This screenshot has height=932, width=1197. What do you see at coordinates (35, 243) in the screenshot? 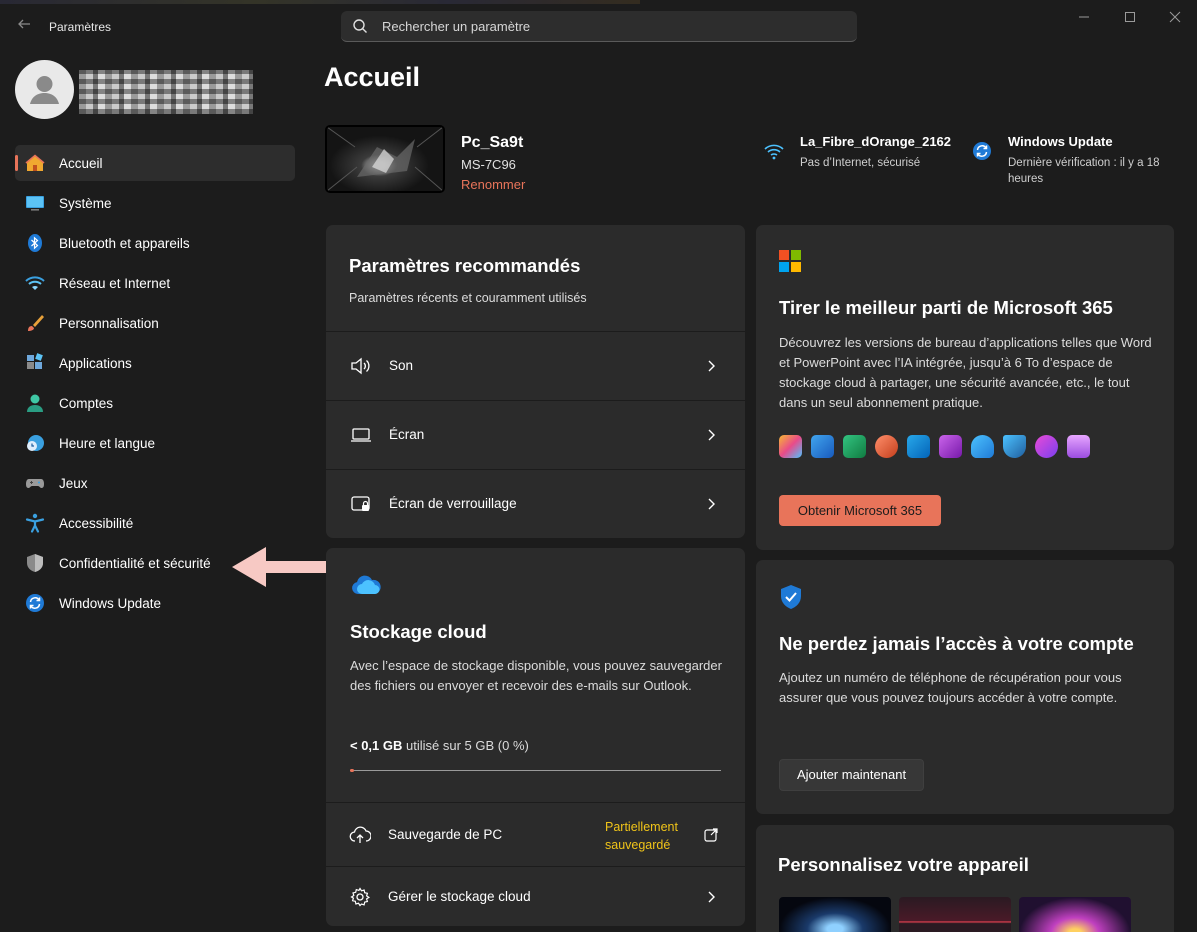
I see `bluetooth-icon` at bounding box center [35, 243].